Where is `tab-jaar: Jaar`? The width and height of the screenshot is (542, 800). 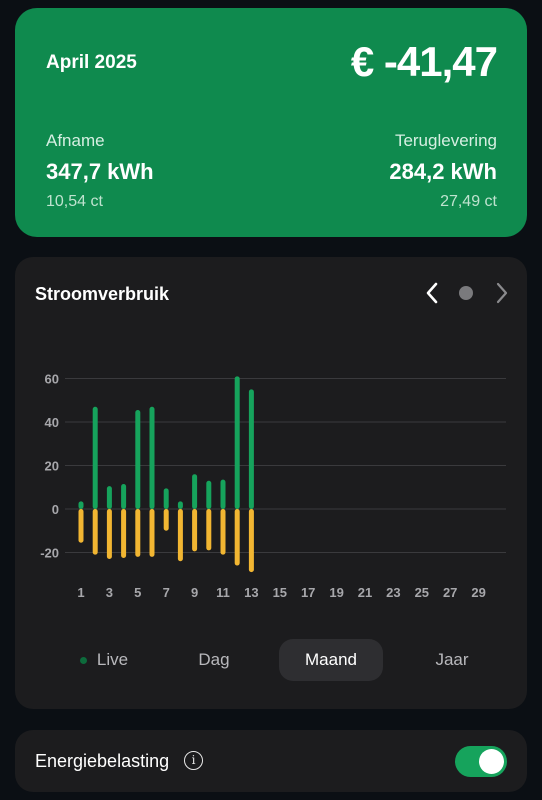 tab-jaar: Jaar is located at coordinates (452, 660).